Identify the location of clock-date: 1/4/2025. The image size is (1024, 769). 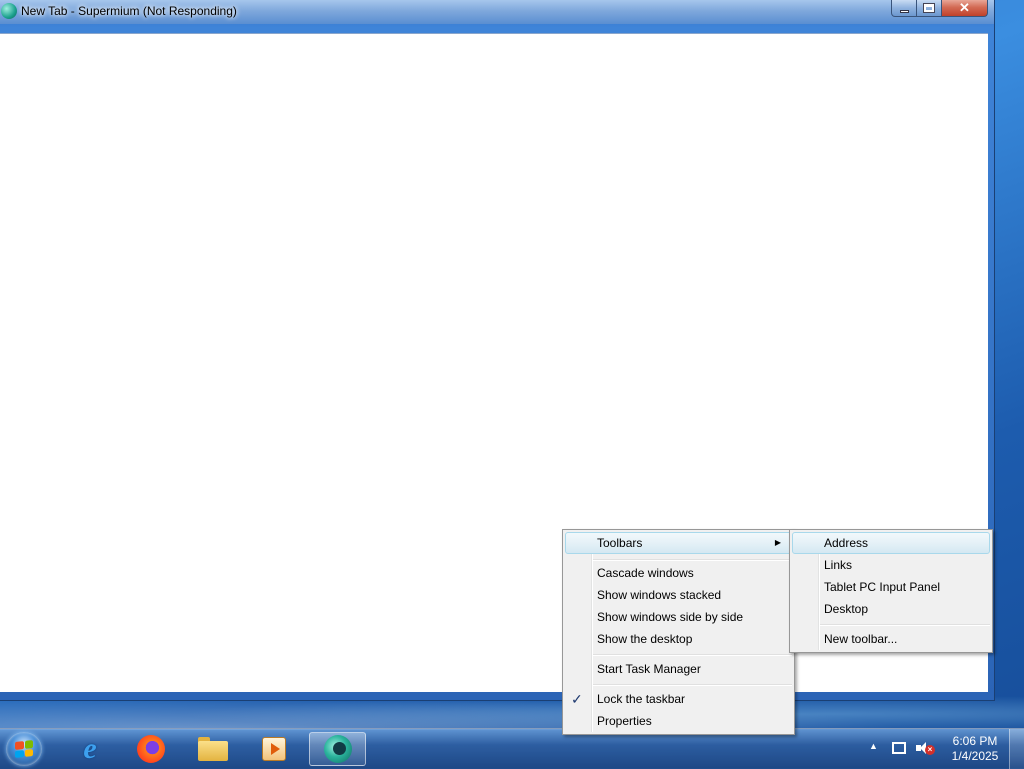
(975, 756).